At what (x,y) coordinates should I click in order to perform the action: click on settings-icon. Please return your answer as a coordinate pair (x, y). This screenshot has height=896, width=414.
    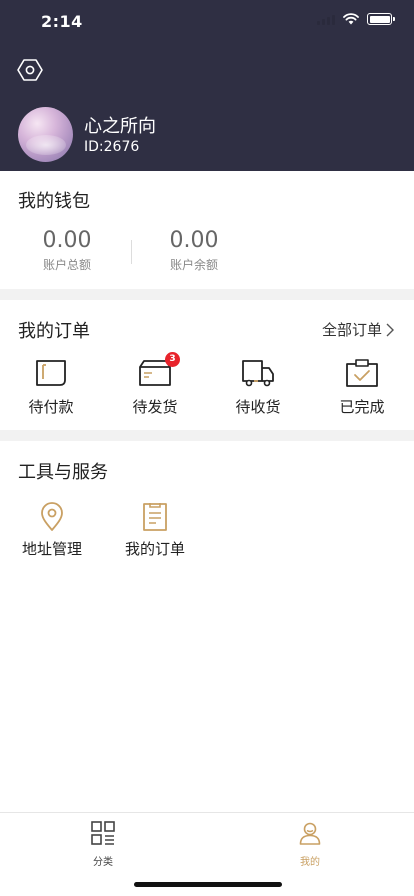
    Looking at the image, I should click on (30, 70).